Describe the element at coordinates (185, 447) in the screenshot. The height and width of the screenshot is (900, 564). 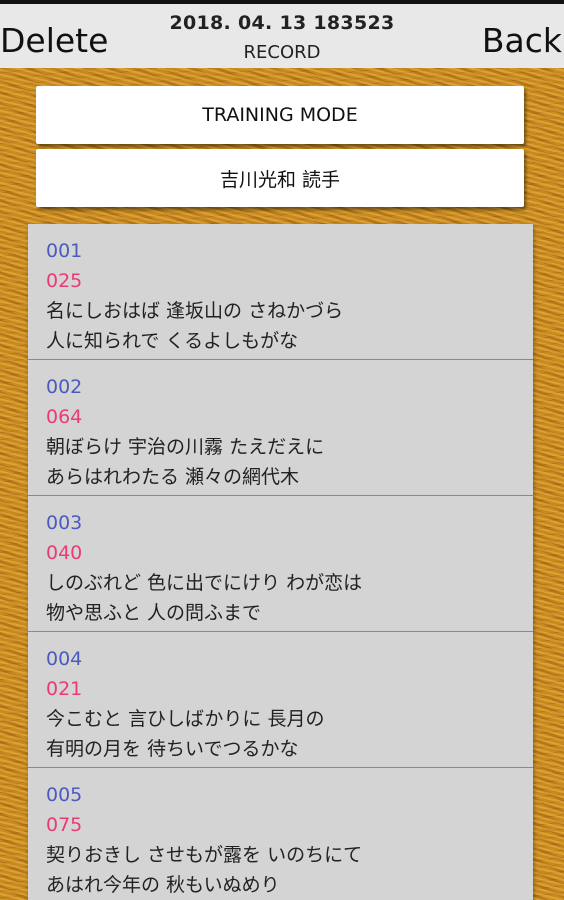
I see `poem-upper-line: 朝ぼらけ 宇治の川霧 たえだえに` at that location.